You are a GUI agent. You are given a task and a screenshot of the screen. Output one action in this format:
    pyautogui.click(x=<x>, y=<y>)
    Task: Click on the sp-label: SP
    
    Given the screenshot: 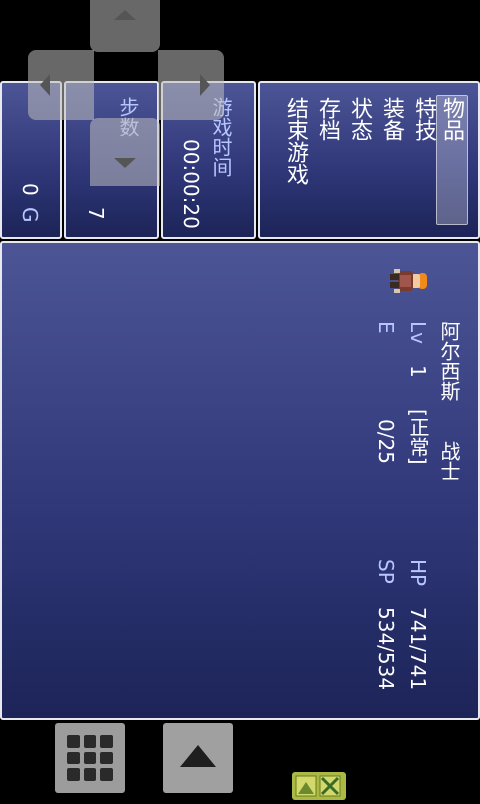 What is the action you would take?
    pyautogui.click(x=386, y=571)
    